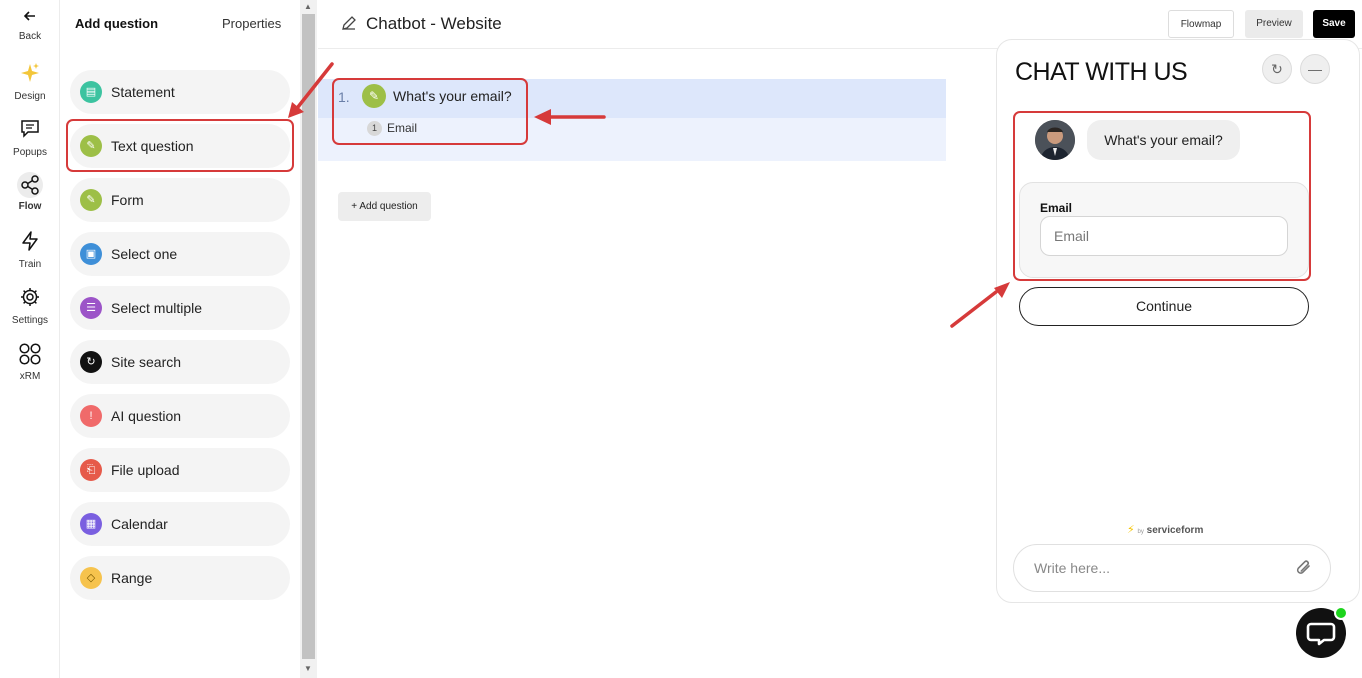 The image size is (1362, 678). What do you see at coordinates (1101, 72) in the screenshot?
I see `chat-title: CHAT WITH US` at bounding box center [1101, 72].